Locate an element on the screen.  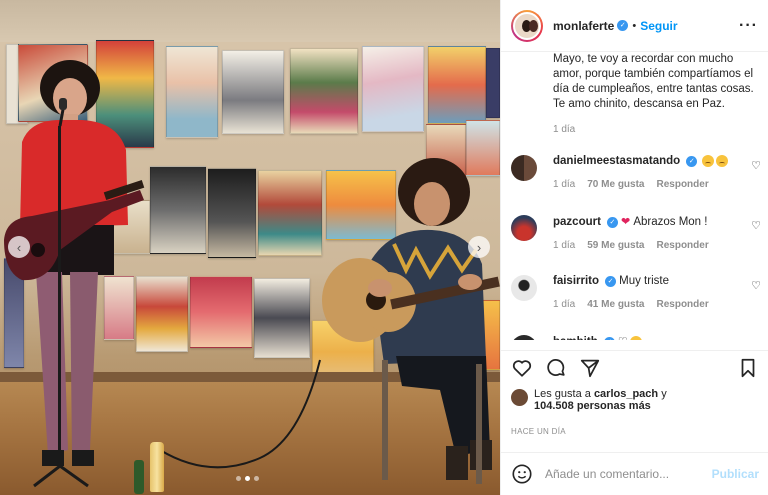
emoji-icon is located at coordinates (522, 474).